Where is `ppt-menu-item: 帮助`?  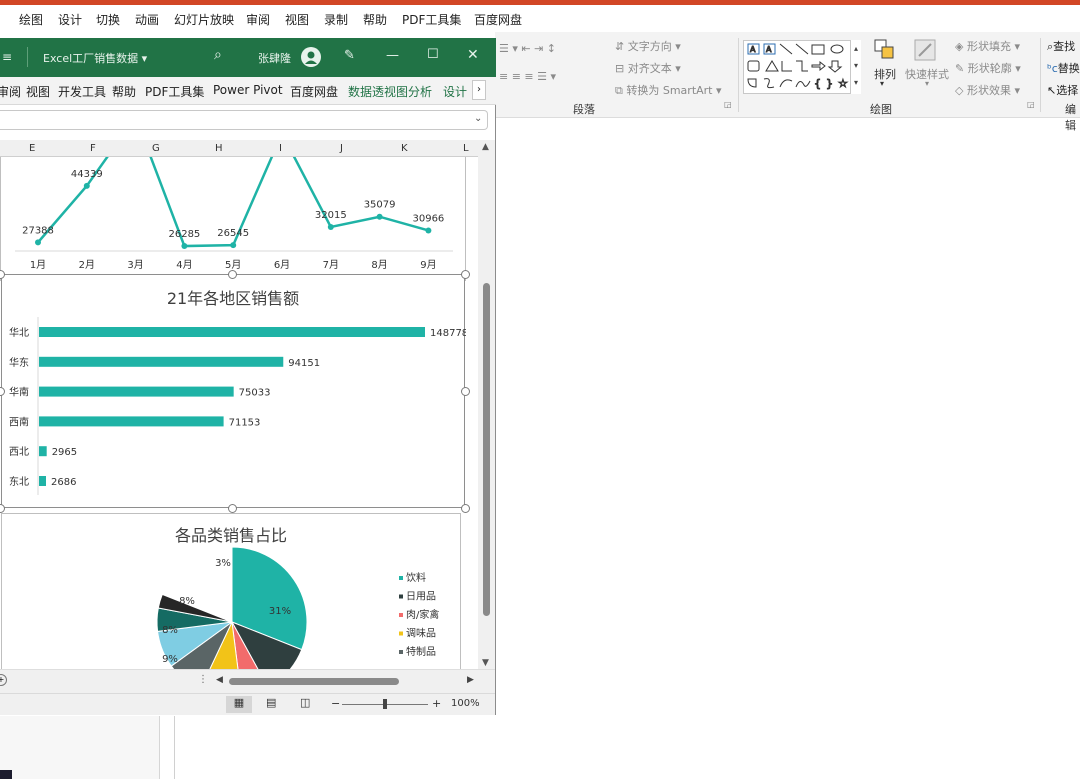 ppt-menu-item: 帮助 is located at coordinates (375, 19).